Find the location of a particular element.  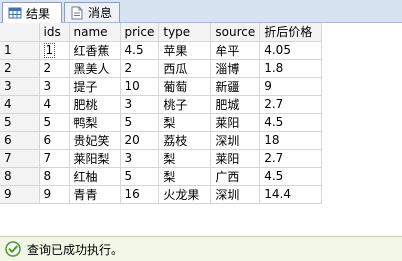

row-number: 1 is located at coordinates (20, 50).